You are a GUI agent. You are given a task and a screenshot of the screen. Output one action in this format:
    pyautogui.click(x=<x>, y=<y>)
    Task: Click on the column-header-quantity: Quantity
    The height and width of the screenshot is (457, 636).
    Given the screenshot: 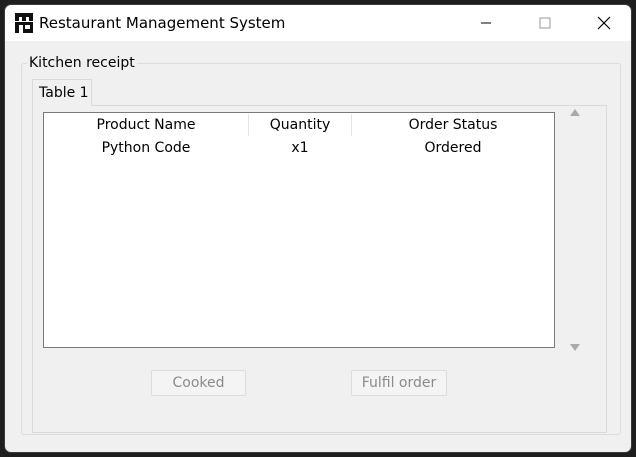 What is the action you would take?
    pyautogui.click(x=300, y=125)
    